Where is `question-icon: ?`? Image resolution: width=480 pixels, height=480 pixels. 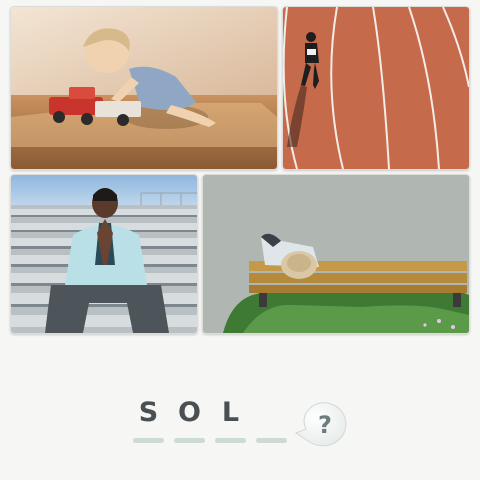
question-icon: ? is located at coordinates (325, 425).